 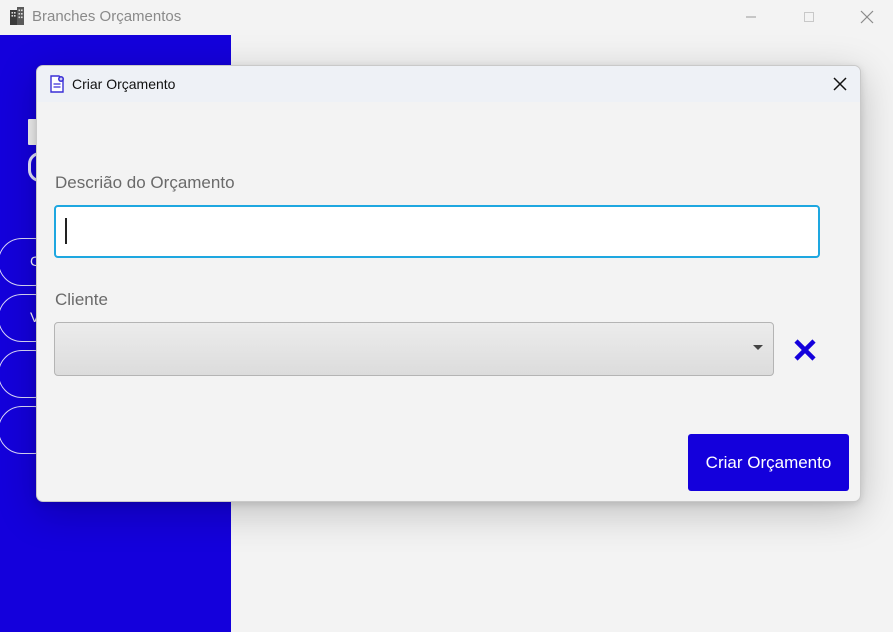 What do you see at coordinates (57, 84) in the screenshot?
I see `document-icon` at bounding box center [57, 84].